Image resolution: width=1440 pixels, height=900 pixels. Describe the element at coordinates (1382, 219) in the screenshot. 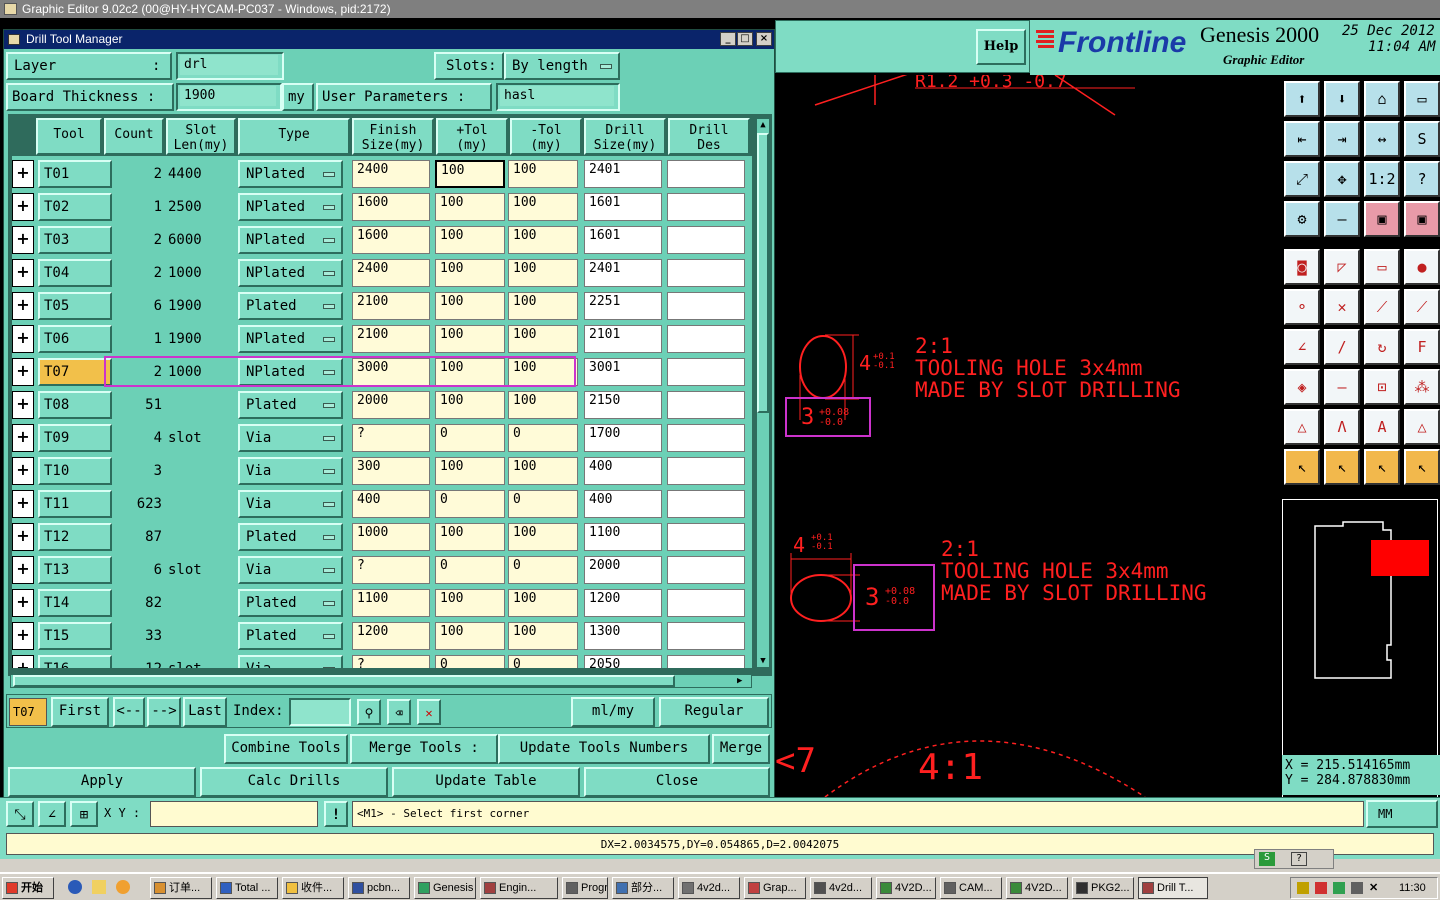

I see `net-icon: ▣` at that location.